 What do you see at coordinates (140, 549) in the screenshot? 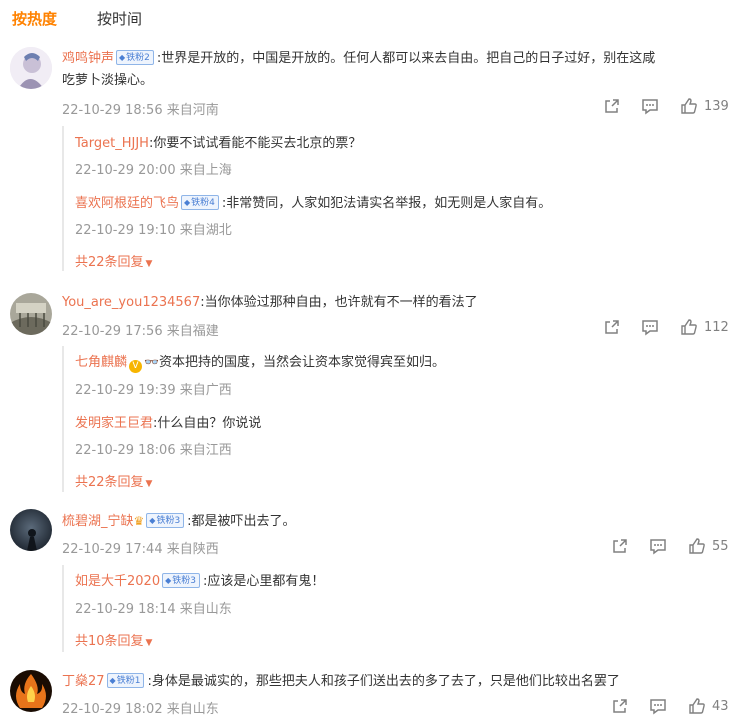
I see `comment-meta: 22-10-29 17:44 来自陕西` at bounding box center [140, 549].